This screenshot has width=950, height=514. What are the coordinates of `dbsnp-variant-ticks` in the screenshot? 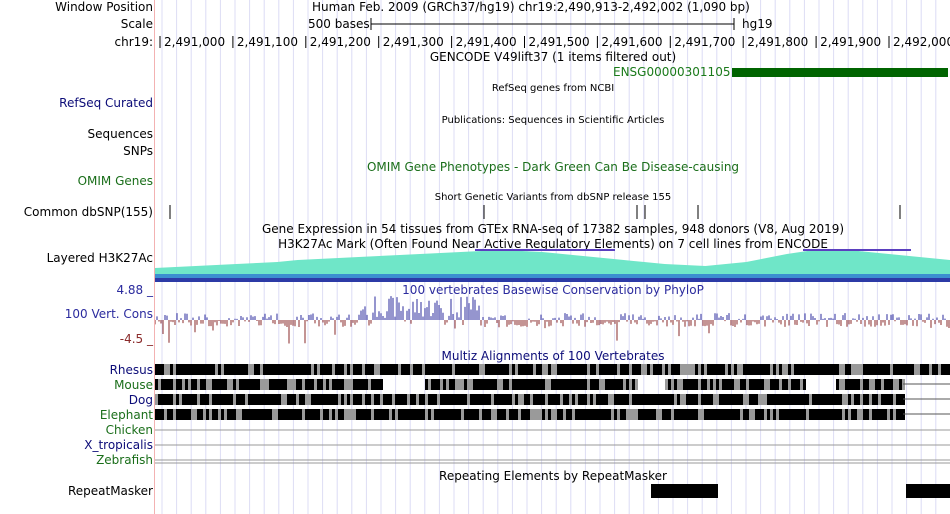 It's located at (552, 212).